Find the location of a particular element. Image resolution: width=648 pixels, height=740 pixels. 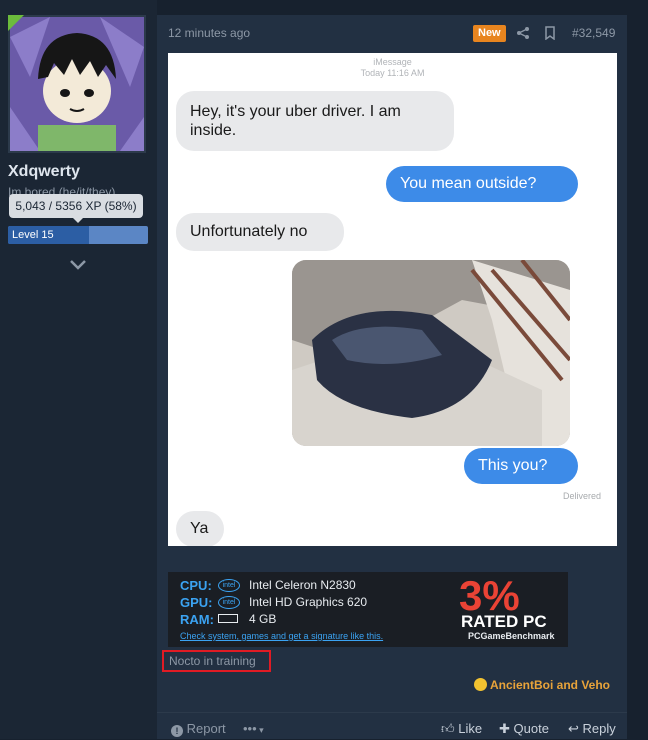

ram-label: RAM: is located at coordinates (197, 619).